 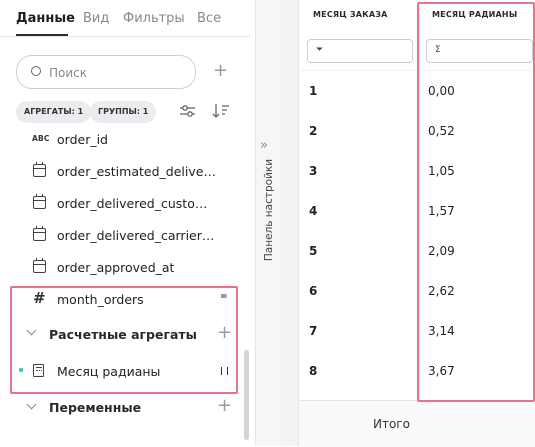 What do you see at coordinates (313, 91) in the screenshot?
I see `table-cell-month: 1` at bounding box center [313, 91].